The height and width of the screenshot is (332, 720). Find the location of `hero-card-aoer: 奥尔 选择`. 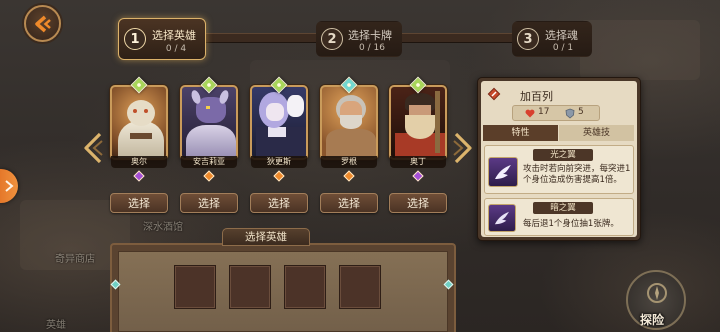

hero-card-aoer: 奥尔 选择 is located at coordinates (139, 145).